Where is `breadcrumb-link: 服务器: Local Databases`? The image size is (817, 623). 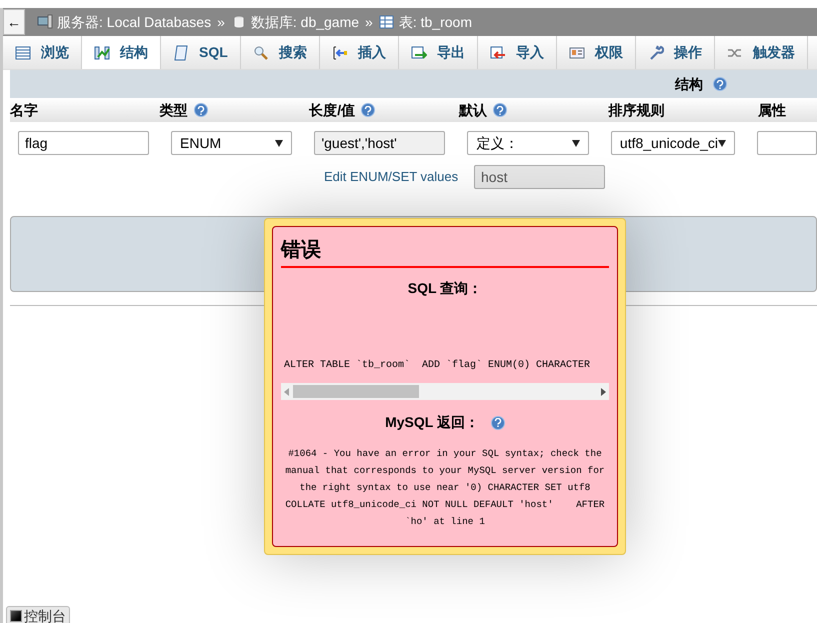 breadcrumb-link: 服务器: Local Databases is located at coordinates (134, 22).